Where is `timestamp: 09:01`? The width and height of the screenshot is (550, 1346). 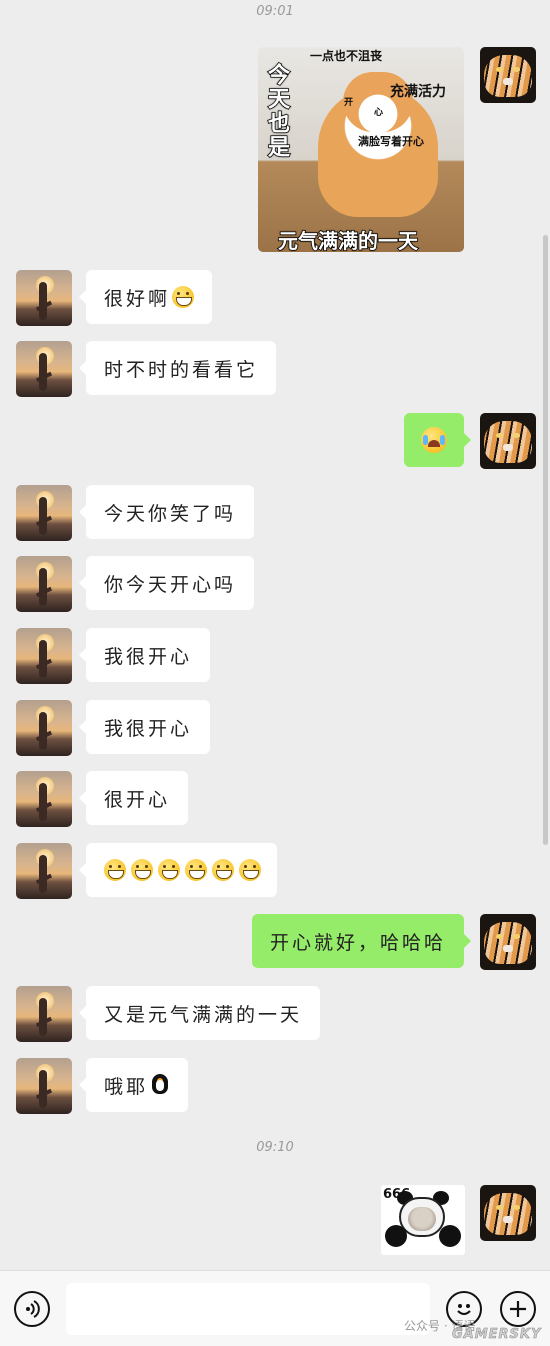 timestamp: 09:01 is located at coordinates (275, 11).